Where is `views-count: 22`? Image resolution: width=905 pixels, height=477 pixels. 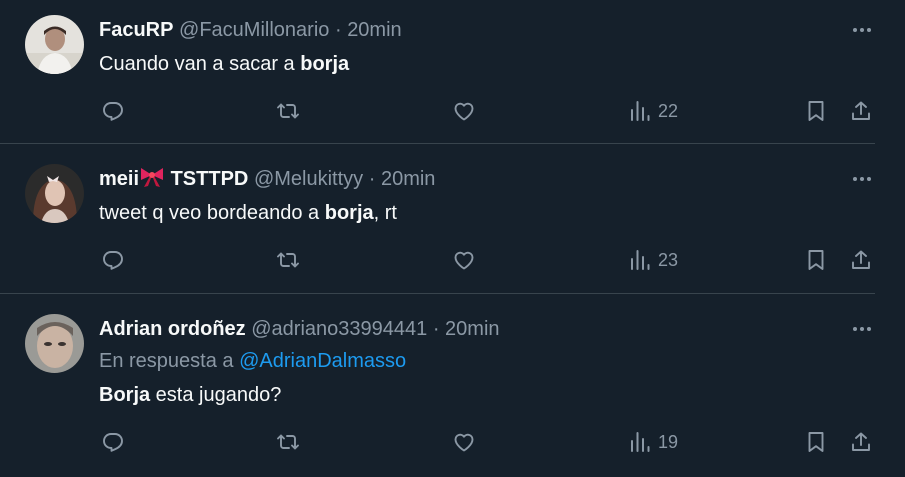 views-count: 22 is located at coordinates (668, 110).